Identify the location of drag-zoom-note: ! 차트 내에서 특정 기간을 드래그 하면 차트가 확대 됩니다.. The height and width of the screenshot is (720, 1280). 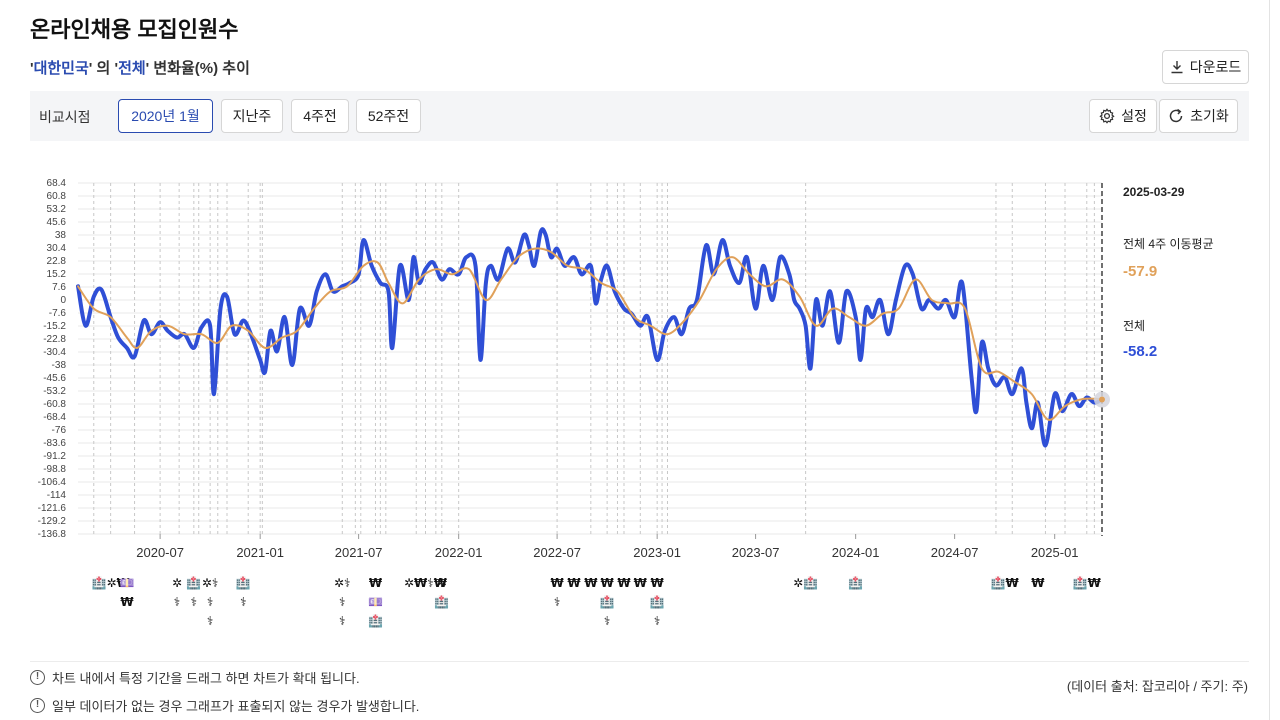
(195, 677).